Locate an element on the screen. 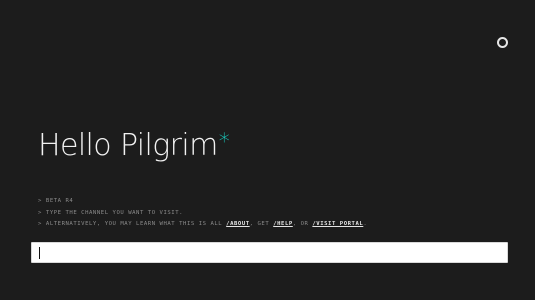 This screenshot has height=300, width=535. page-title: Hello Pilgrim* is located at coordinates (134, 146).